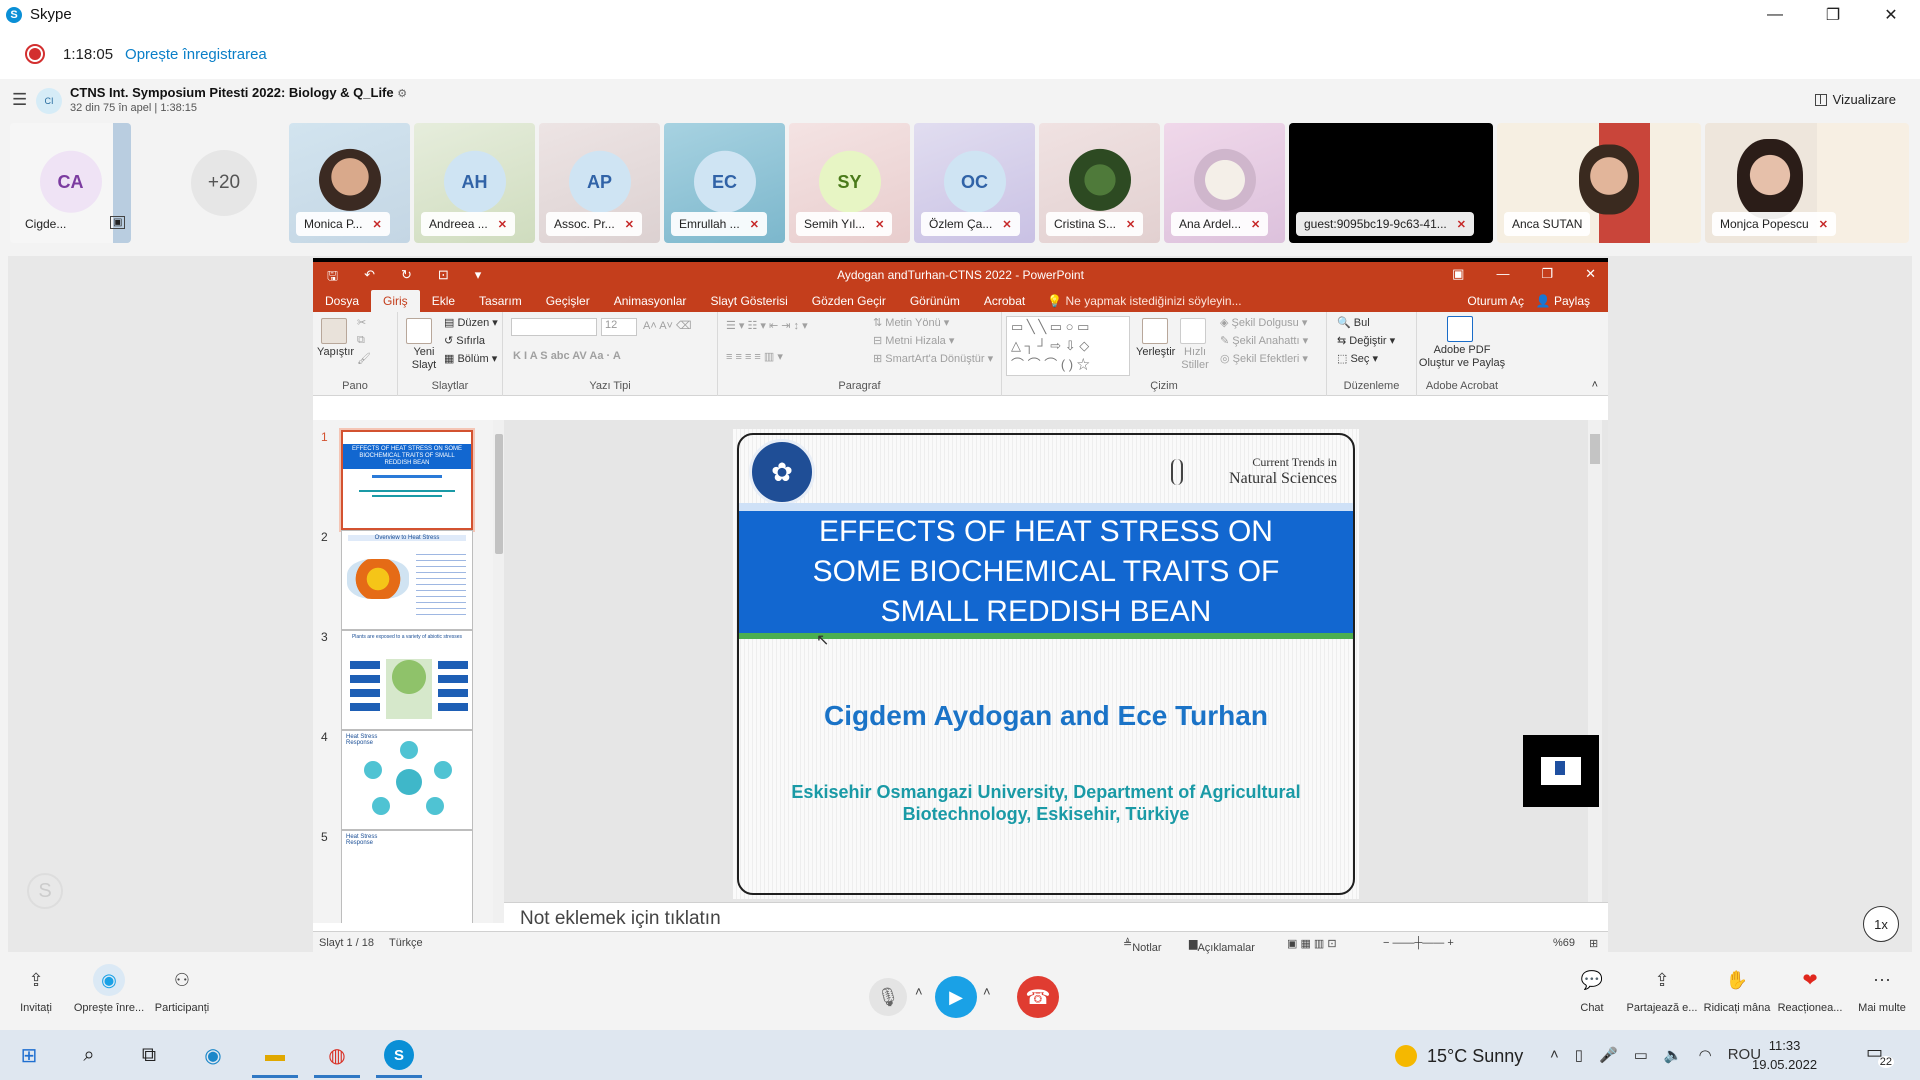 Image resolution: width=1920 pixels, height=1080 pixels. I want to click on invite-button: ⇪ Invitați, so click(36, 989).